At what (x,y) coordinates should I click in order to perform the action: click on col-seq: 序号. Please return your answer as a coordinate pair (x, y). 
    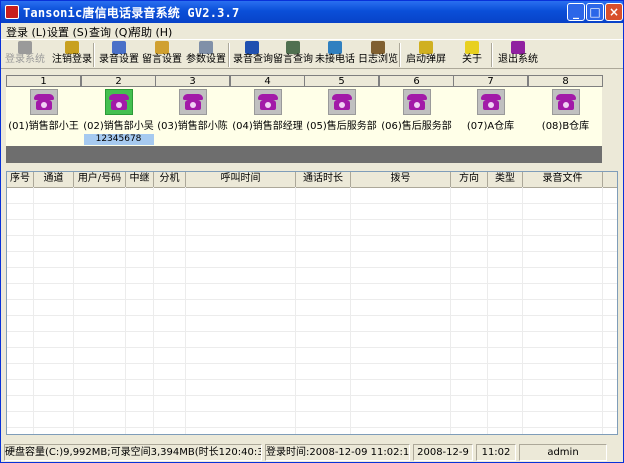
    Looking at the image, I should click on (20, 179).